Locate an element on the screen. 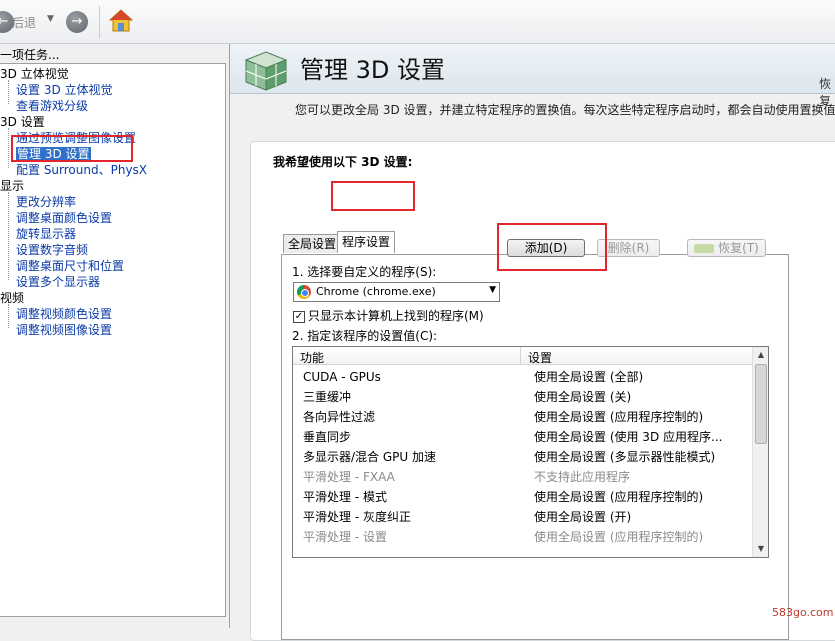 This screenshot has height=641, width=835. column-header-feature: 功能 is located at coordinates (312, 357).